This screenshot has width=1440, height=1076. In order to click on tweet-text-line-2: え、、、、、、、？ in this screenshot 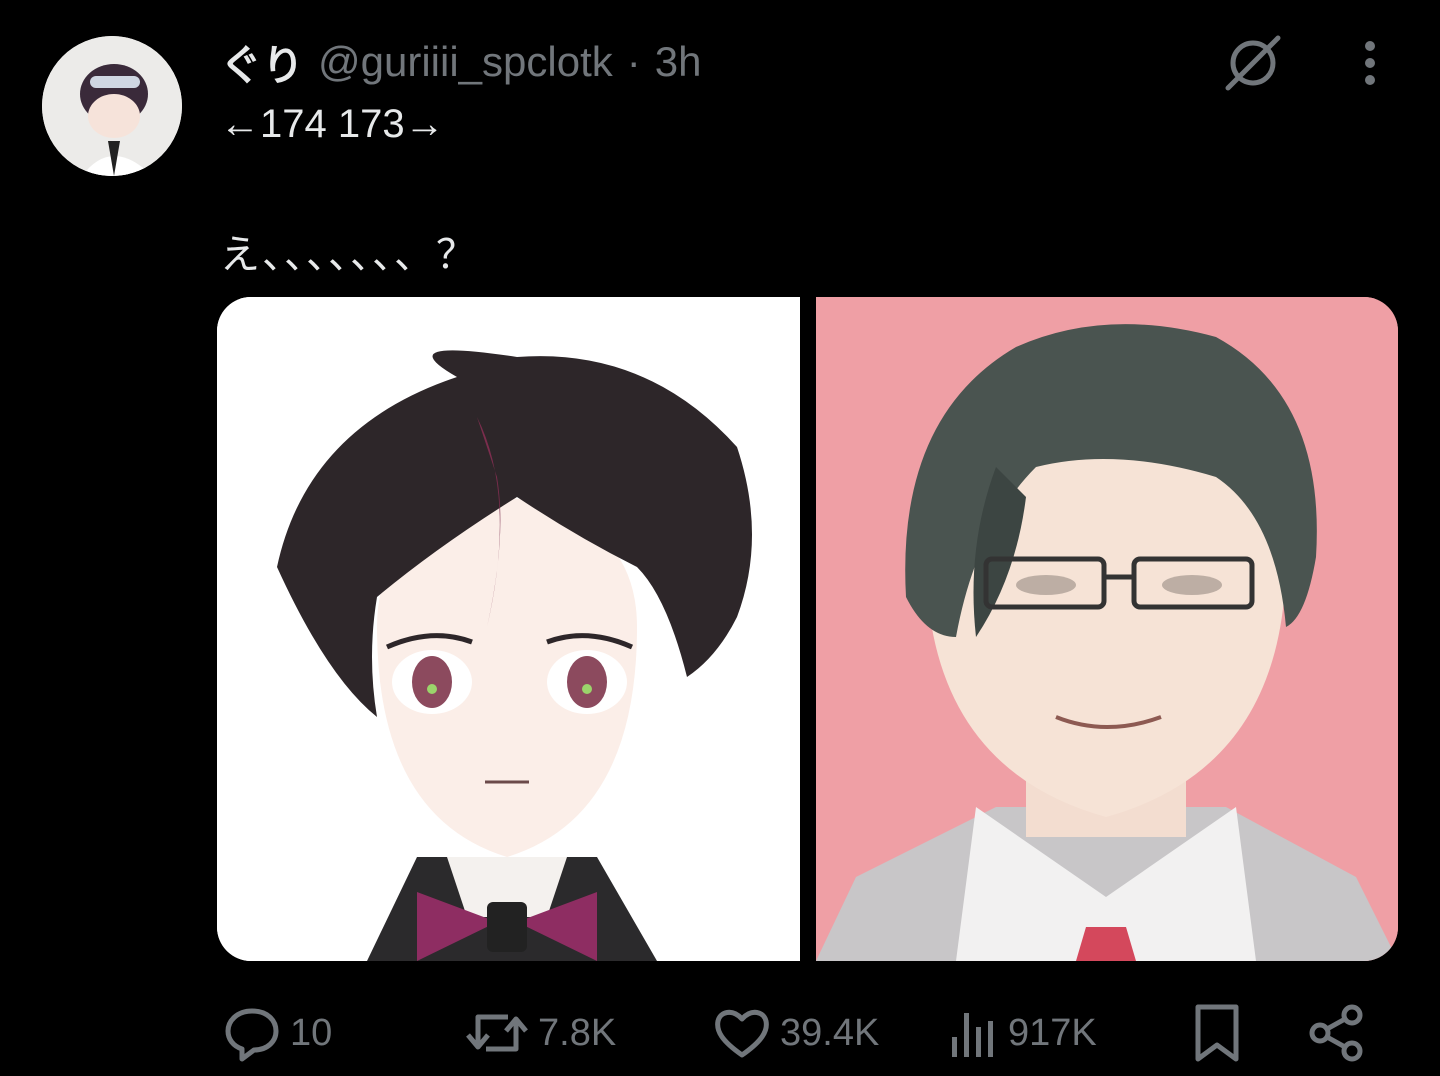, I will do `click(349, 255)`.